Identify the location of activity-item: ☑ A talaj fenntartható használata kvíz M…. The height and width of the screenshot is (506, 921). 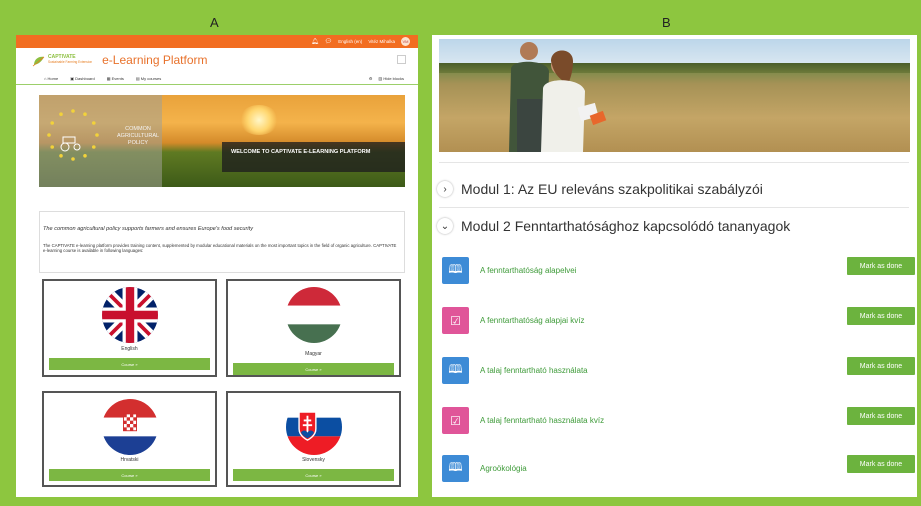
(678, 423).